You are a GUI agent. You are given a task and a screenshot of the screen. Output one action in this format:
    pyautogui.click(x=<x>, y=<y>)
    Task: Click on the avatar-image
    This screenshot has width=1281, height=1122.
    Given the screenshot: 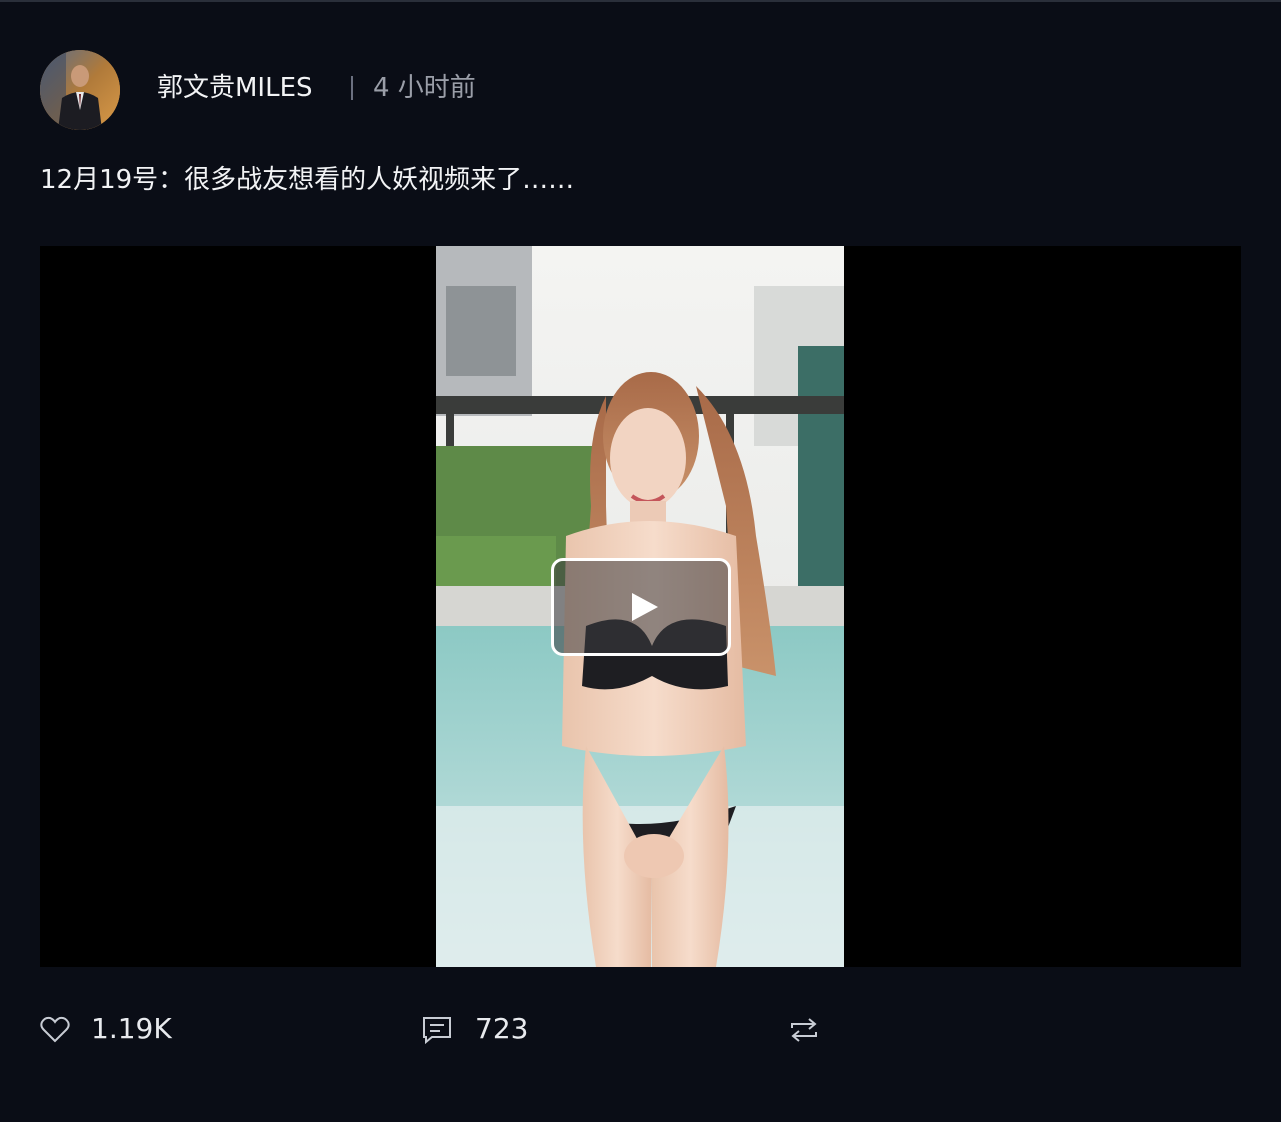 What is the action you would take?
    pyautogui.click(x=80, y=90)
    